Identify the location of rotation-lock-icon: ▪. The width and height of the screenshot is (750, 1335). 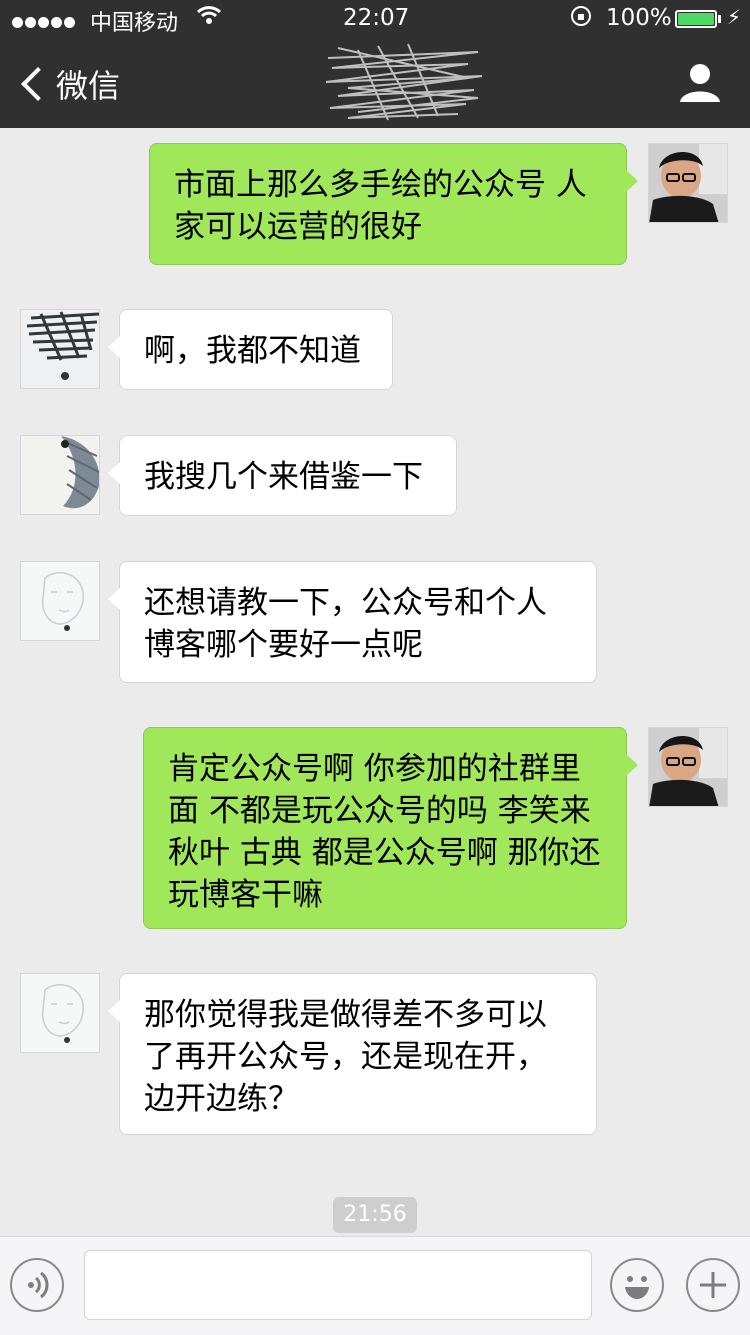
(581, 16).